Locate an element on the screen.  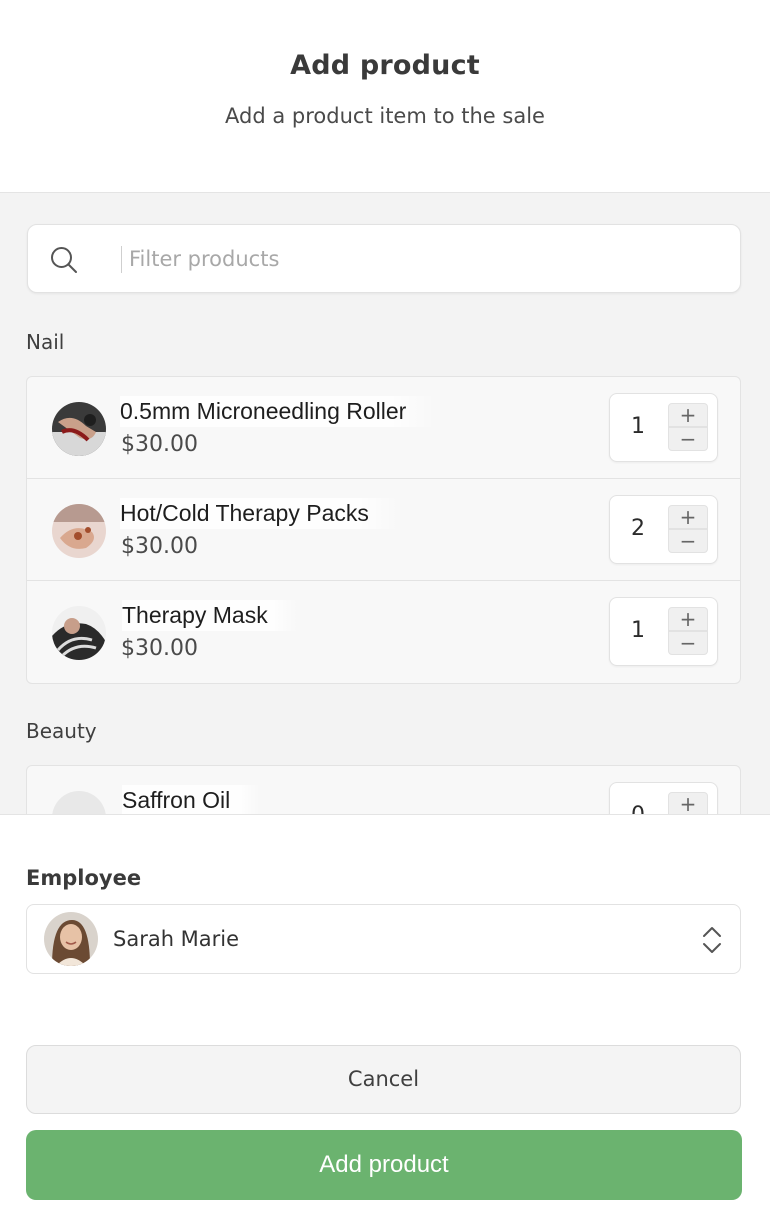
product-name: Saffron Oil is located at coordinates (191, 799).